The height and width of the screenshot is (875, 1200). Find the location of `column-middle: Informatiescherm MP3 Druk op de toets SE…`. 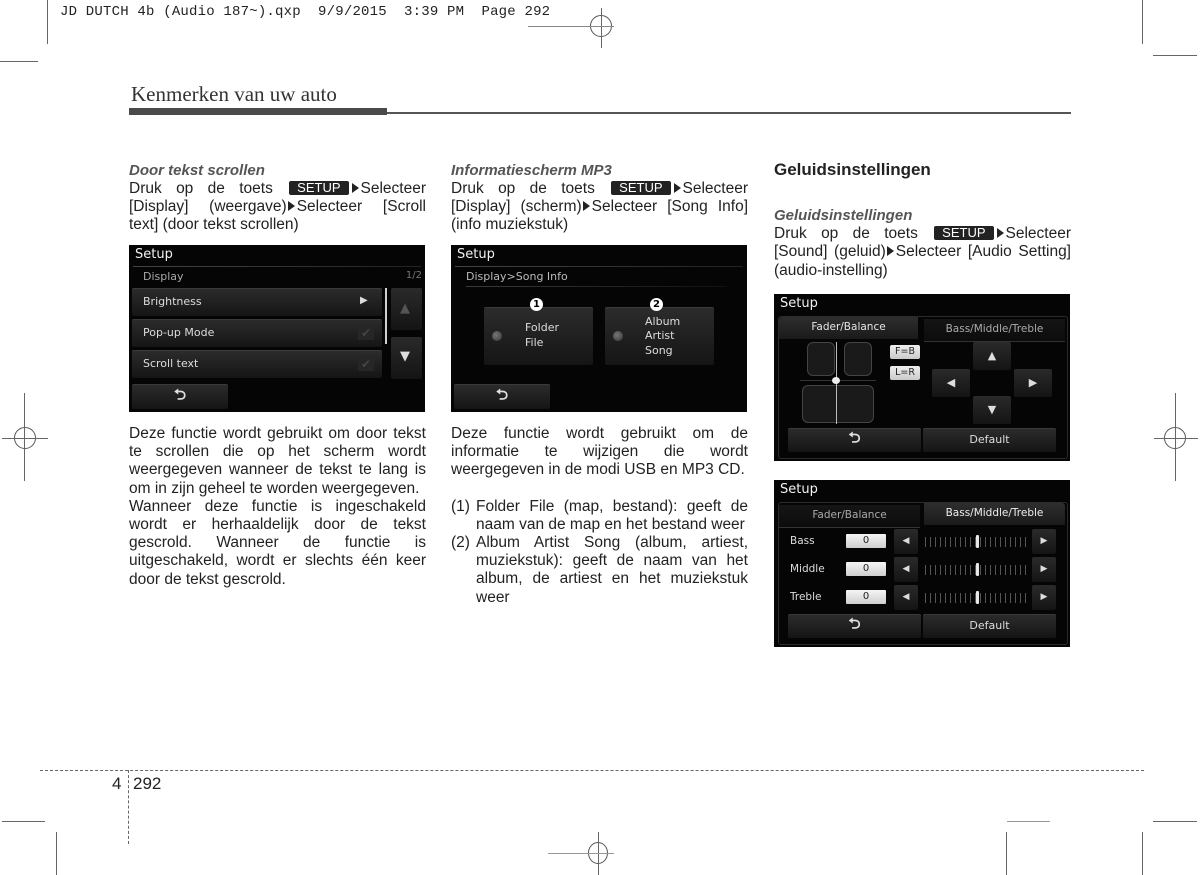

column-middle: Informatiescherm MP3 Druk op de toets SE… is located at coordinates (599, 198).